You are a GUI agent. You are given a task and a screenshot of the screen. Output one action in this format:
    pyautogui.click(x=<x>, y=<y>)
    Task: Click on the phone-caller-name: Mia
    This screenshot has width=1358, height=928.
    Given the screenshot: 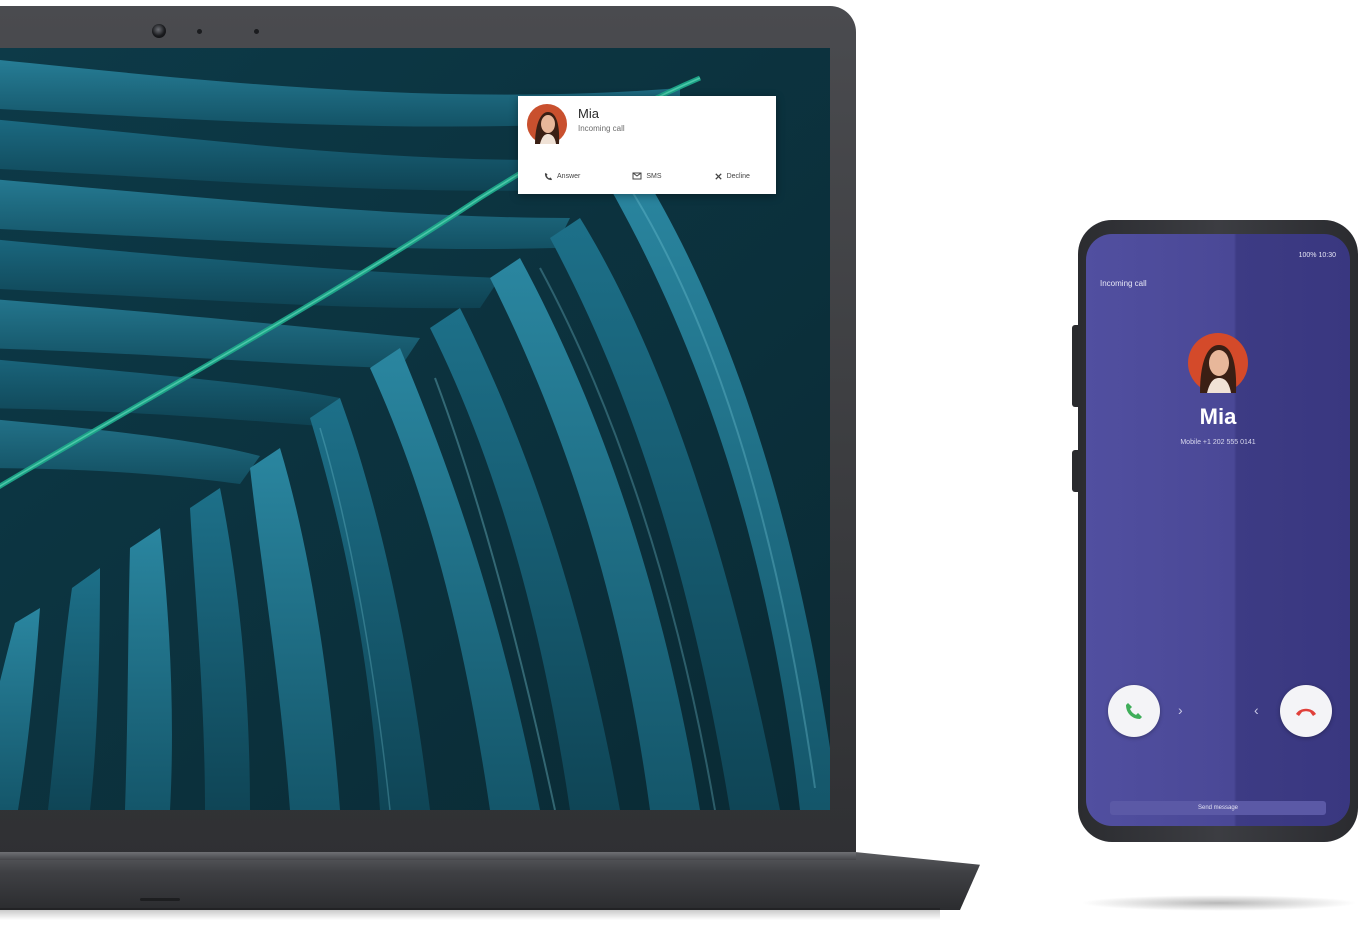 What is the action you would take?
    pyautogui.click(x=1218, y=416)
    